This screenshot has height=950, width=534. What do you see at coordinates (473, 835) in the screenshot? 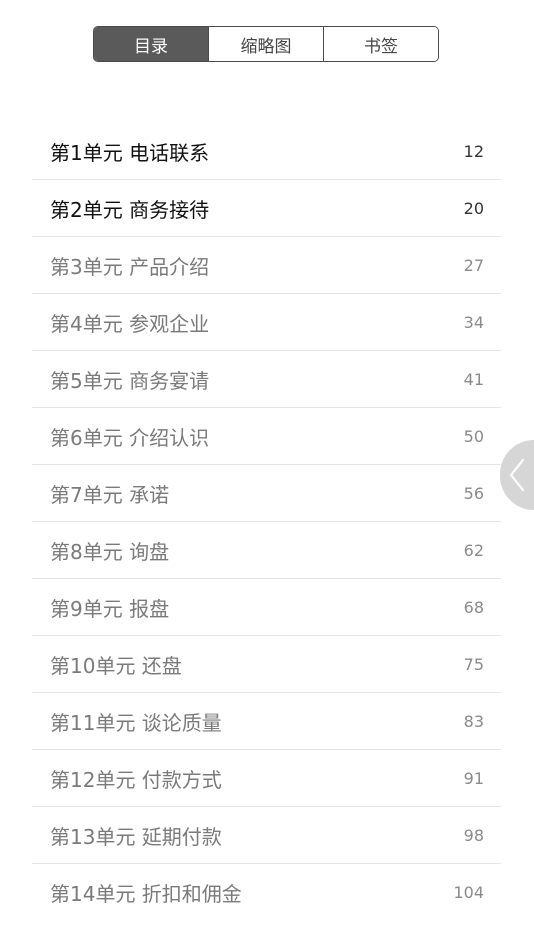
I see `toc-item-page-number: 98` at bounding box center [473, 835].